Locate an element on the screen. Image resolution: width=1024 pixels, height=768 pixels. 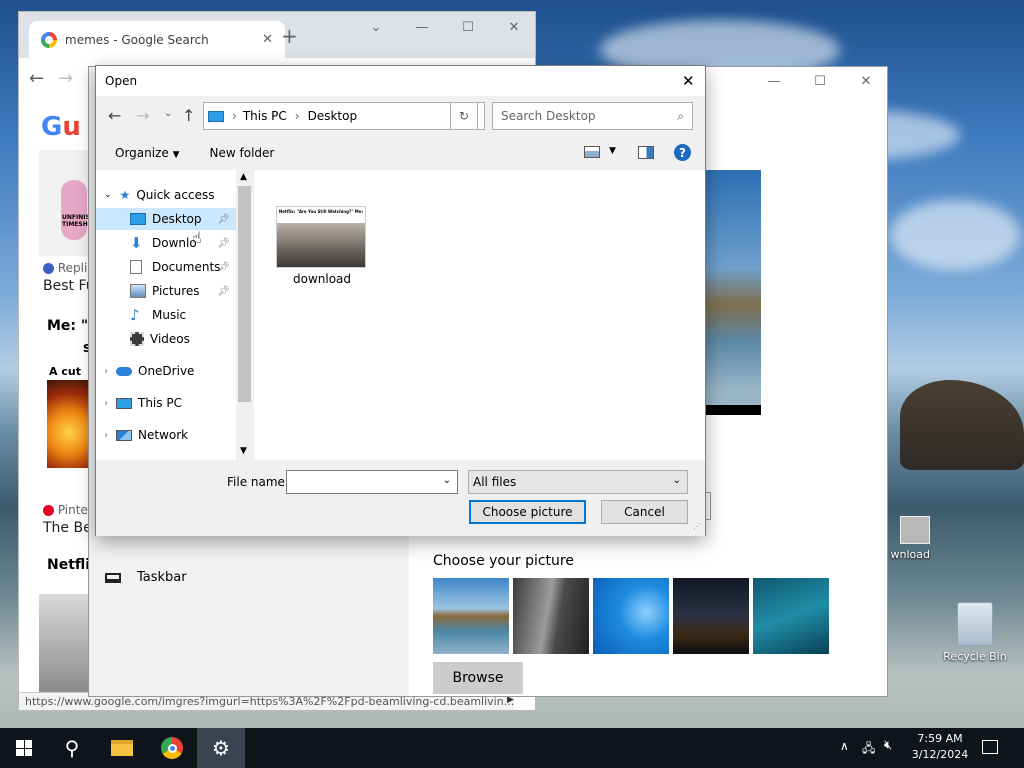
refresh-icon: ↻ is located at coordinates (464, 116).